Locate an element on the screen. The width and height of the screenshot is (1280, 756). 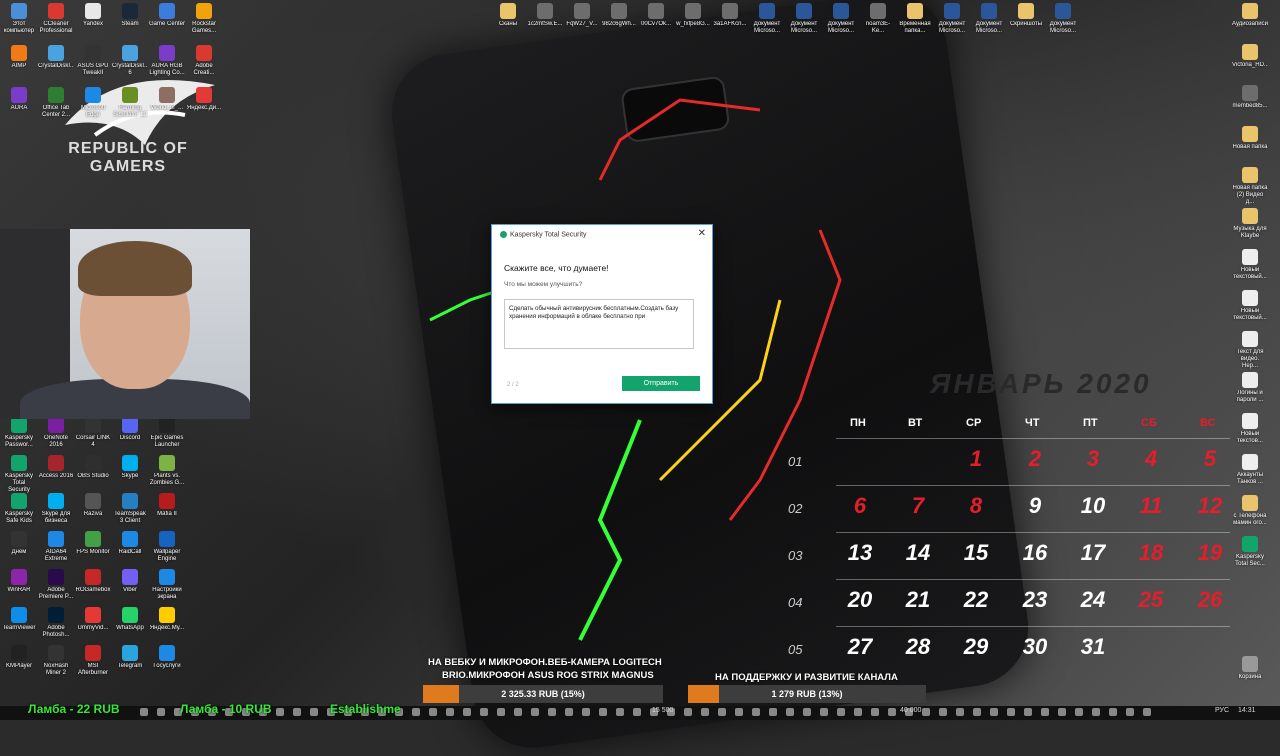
desktop-icon: TeamViewer is located at coordinates (19, 626).